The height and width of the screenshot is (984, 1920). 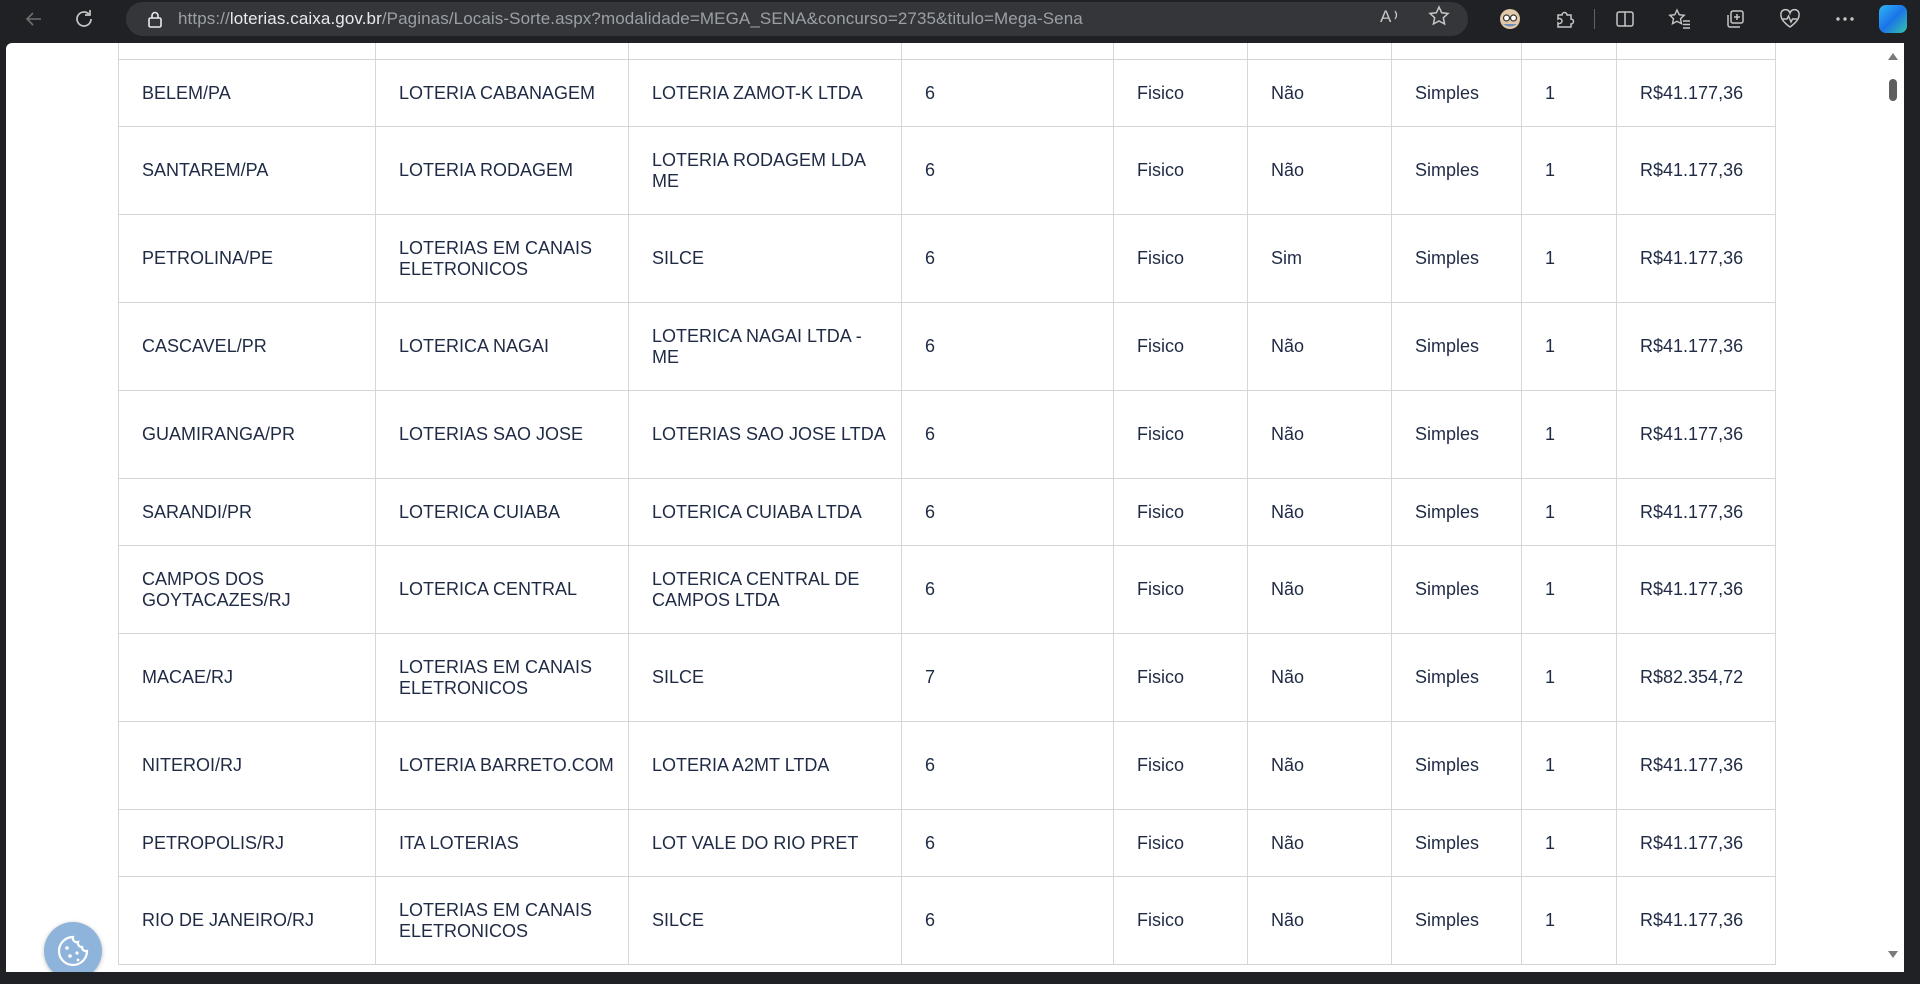 What do you see at coordinates (1893, 954) in the screenshot?
I see `scroll-down-arrow` at bounding box center [1893, 954].